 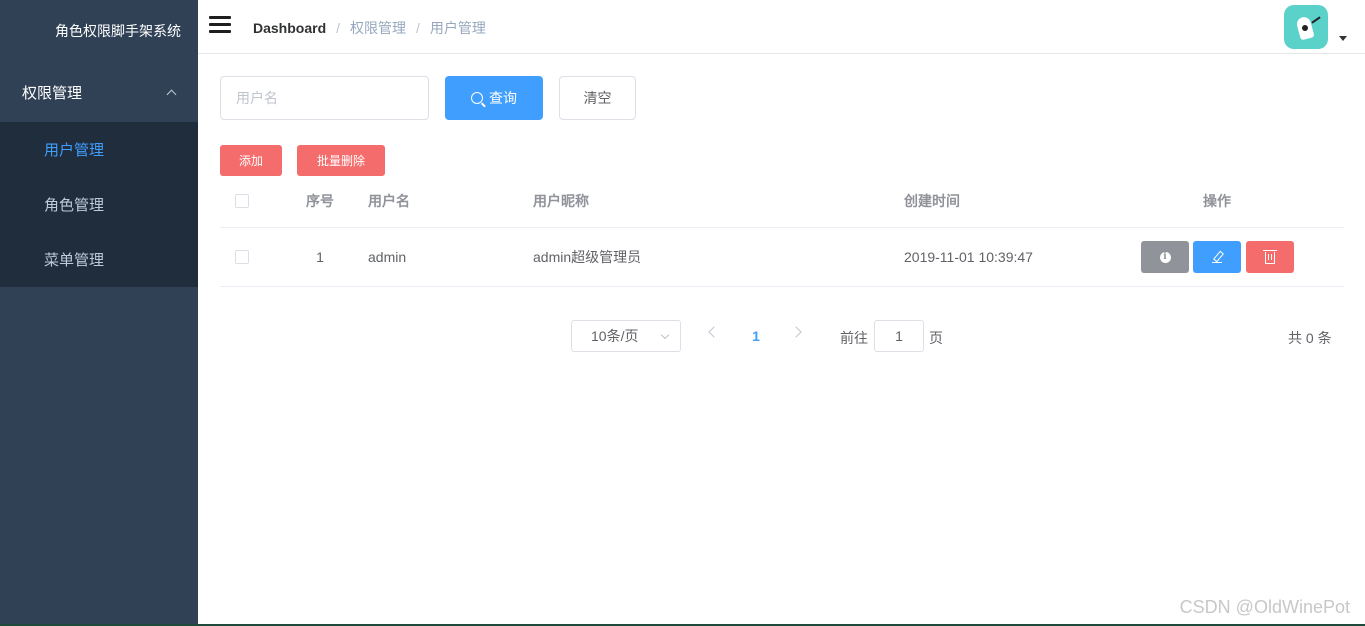 What do you see at coordinates (899, 336) in the screenshot?
I see `goto-page-input` at bounding box center [899, 336].